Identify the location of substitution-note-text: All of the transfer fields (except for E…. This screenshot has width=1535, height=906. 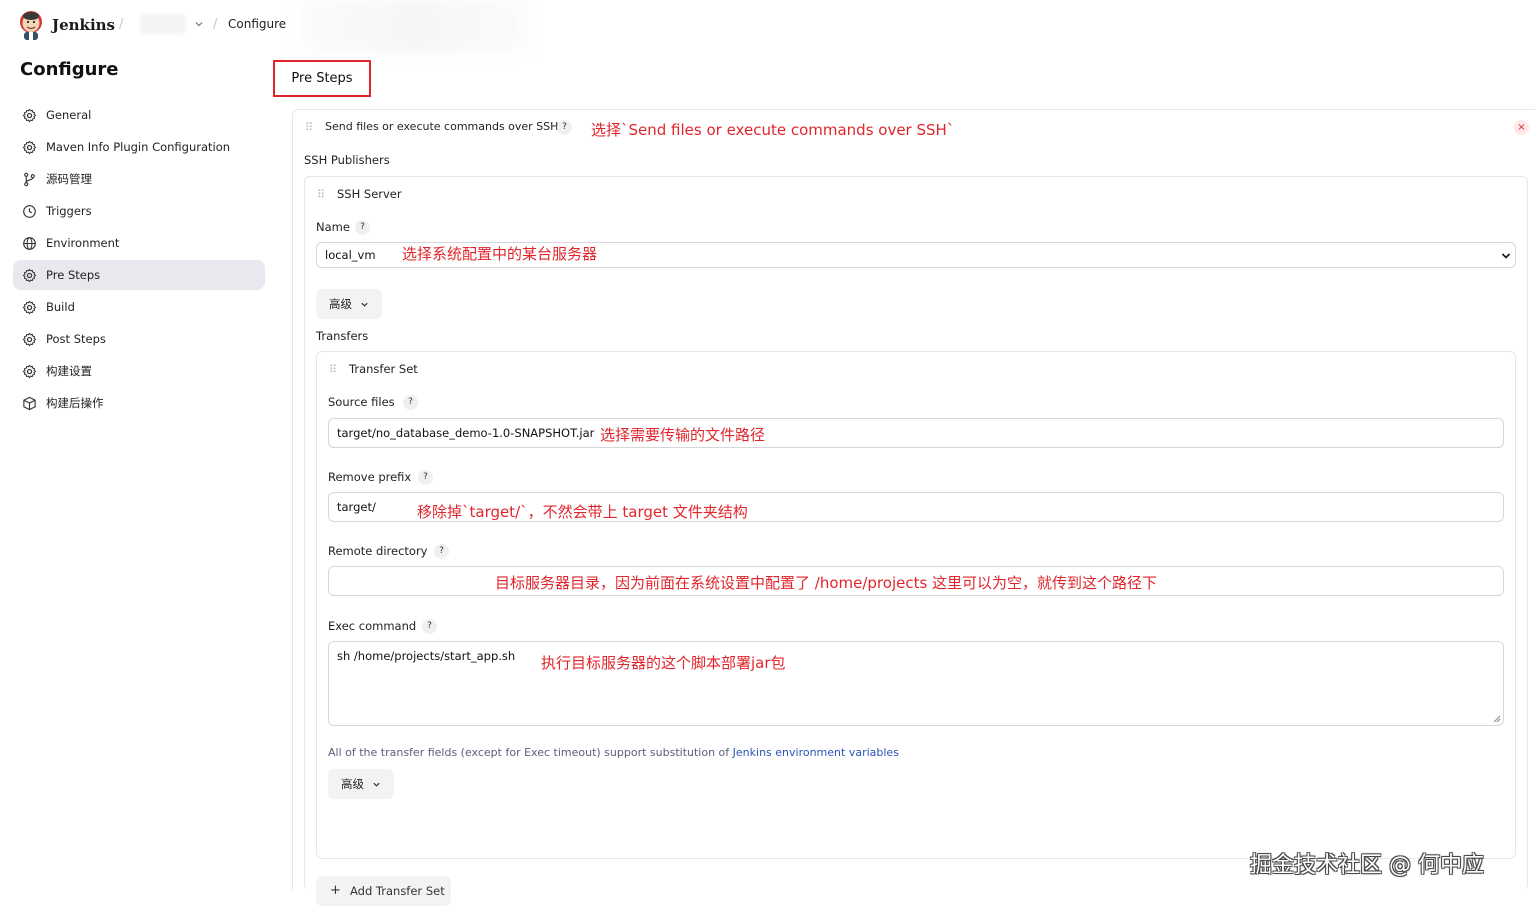
(530, 752).